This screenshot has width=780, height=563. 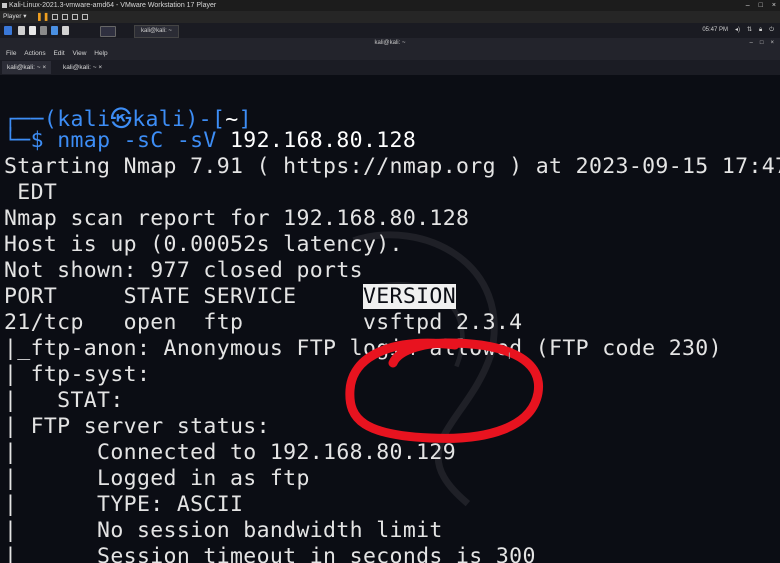 What do you see at coordinates (65, 30) in the screenshot?
I see `workspace-icon` at bounding box center [65, 30].